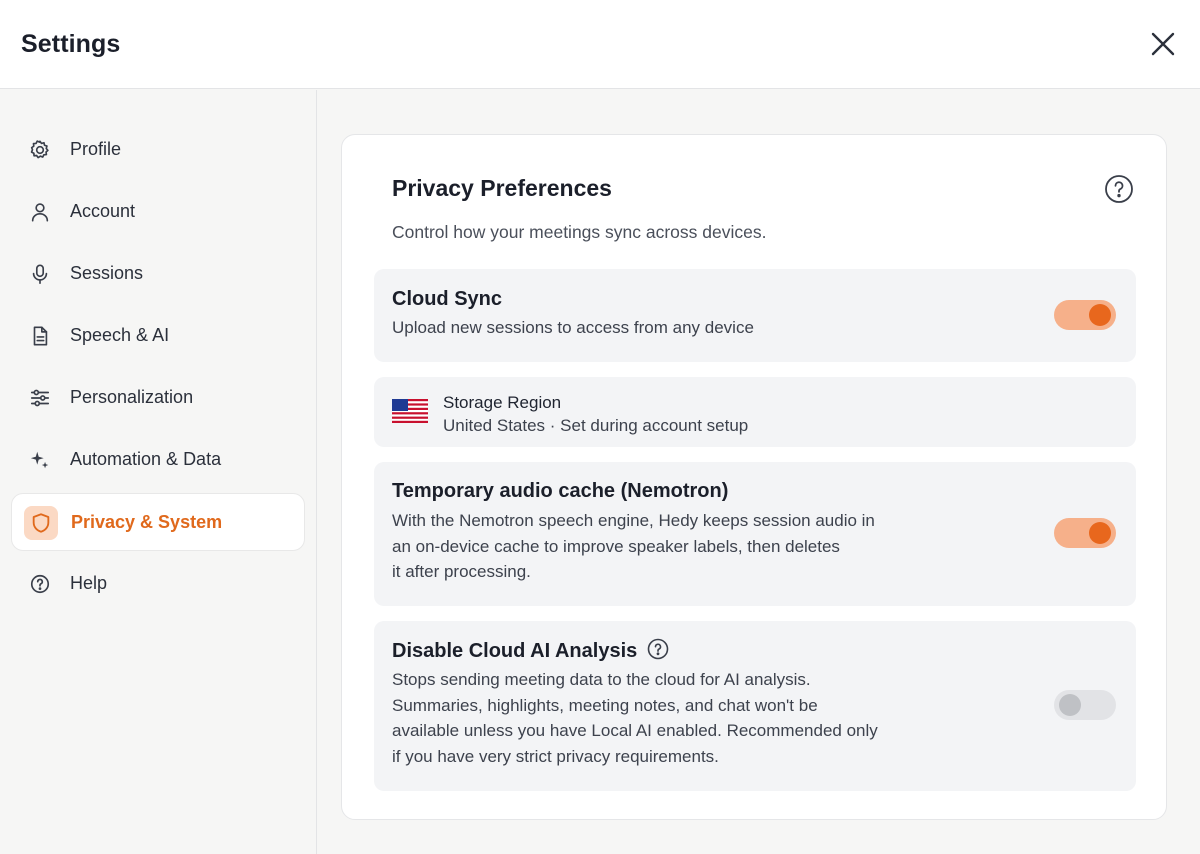 Image resolution: width=1200 pixels, height=854 pixels. Describe the element at coordinates (147, 522) in the screenshot. I see `sidebar-item-label: Privacy & System` at that location.